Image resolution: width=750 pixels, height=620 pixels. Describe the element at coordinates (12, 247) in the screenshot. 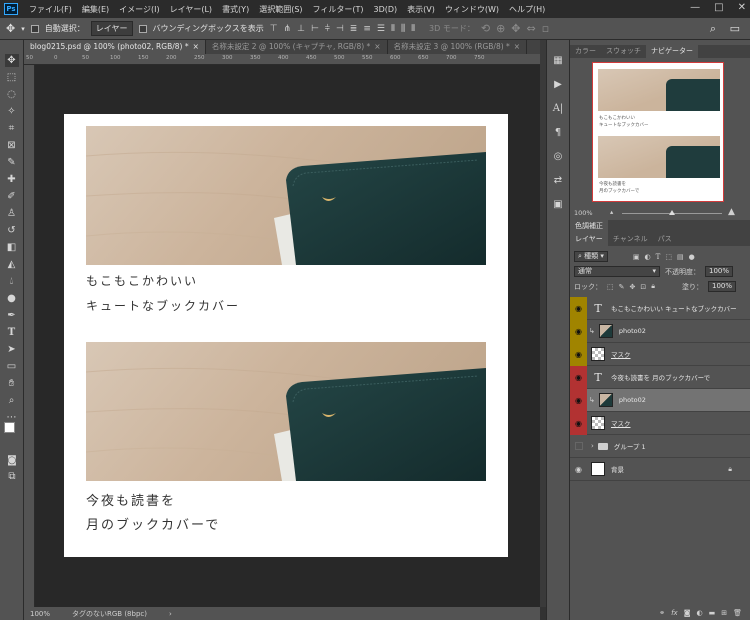

I see `eraser-tool-icon: ◧` at that location.